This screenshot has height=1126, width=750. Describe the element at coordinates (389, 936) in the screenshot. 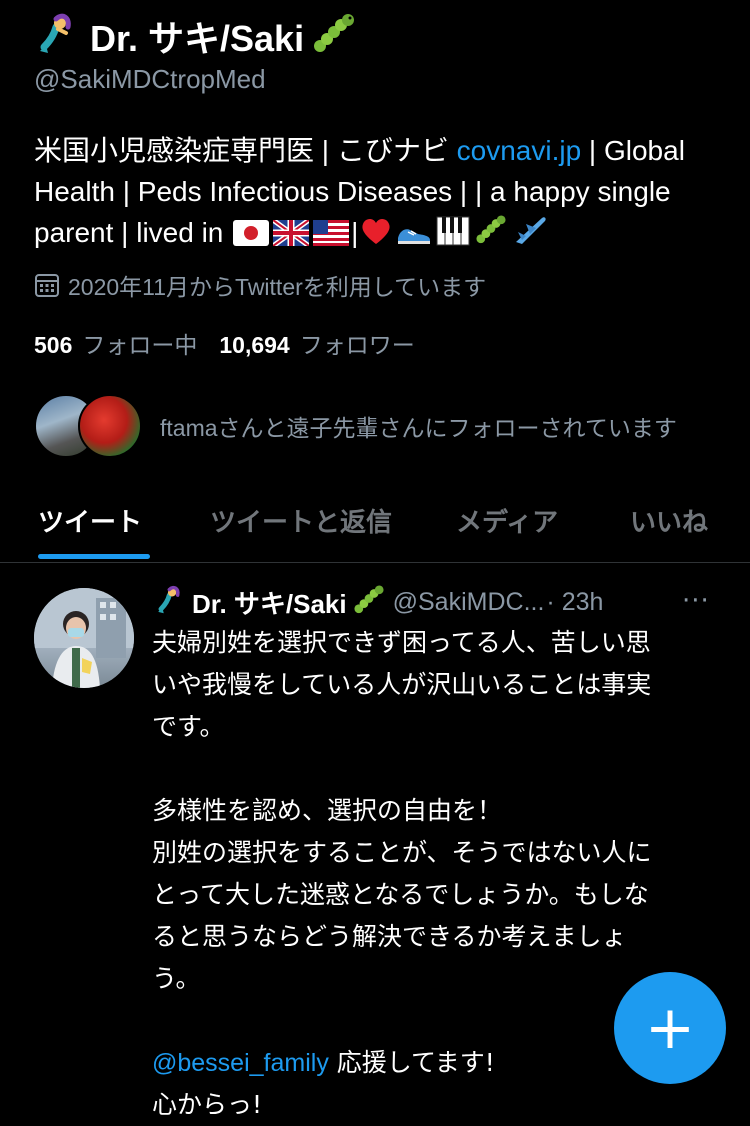

I see `tweet-line: ると思うならどう解決できるか考えましょ` at that location.